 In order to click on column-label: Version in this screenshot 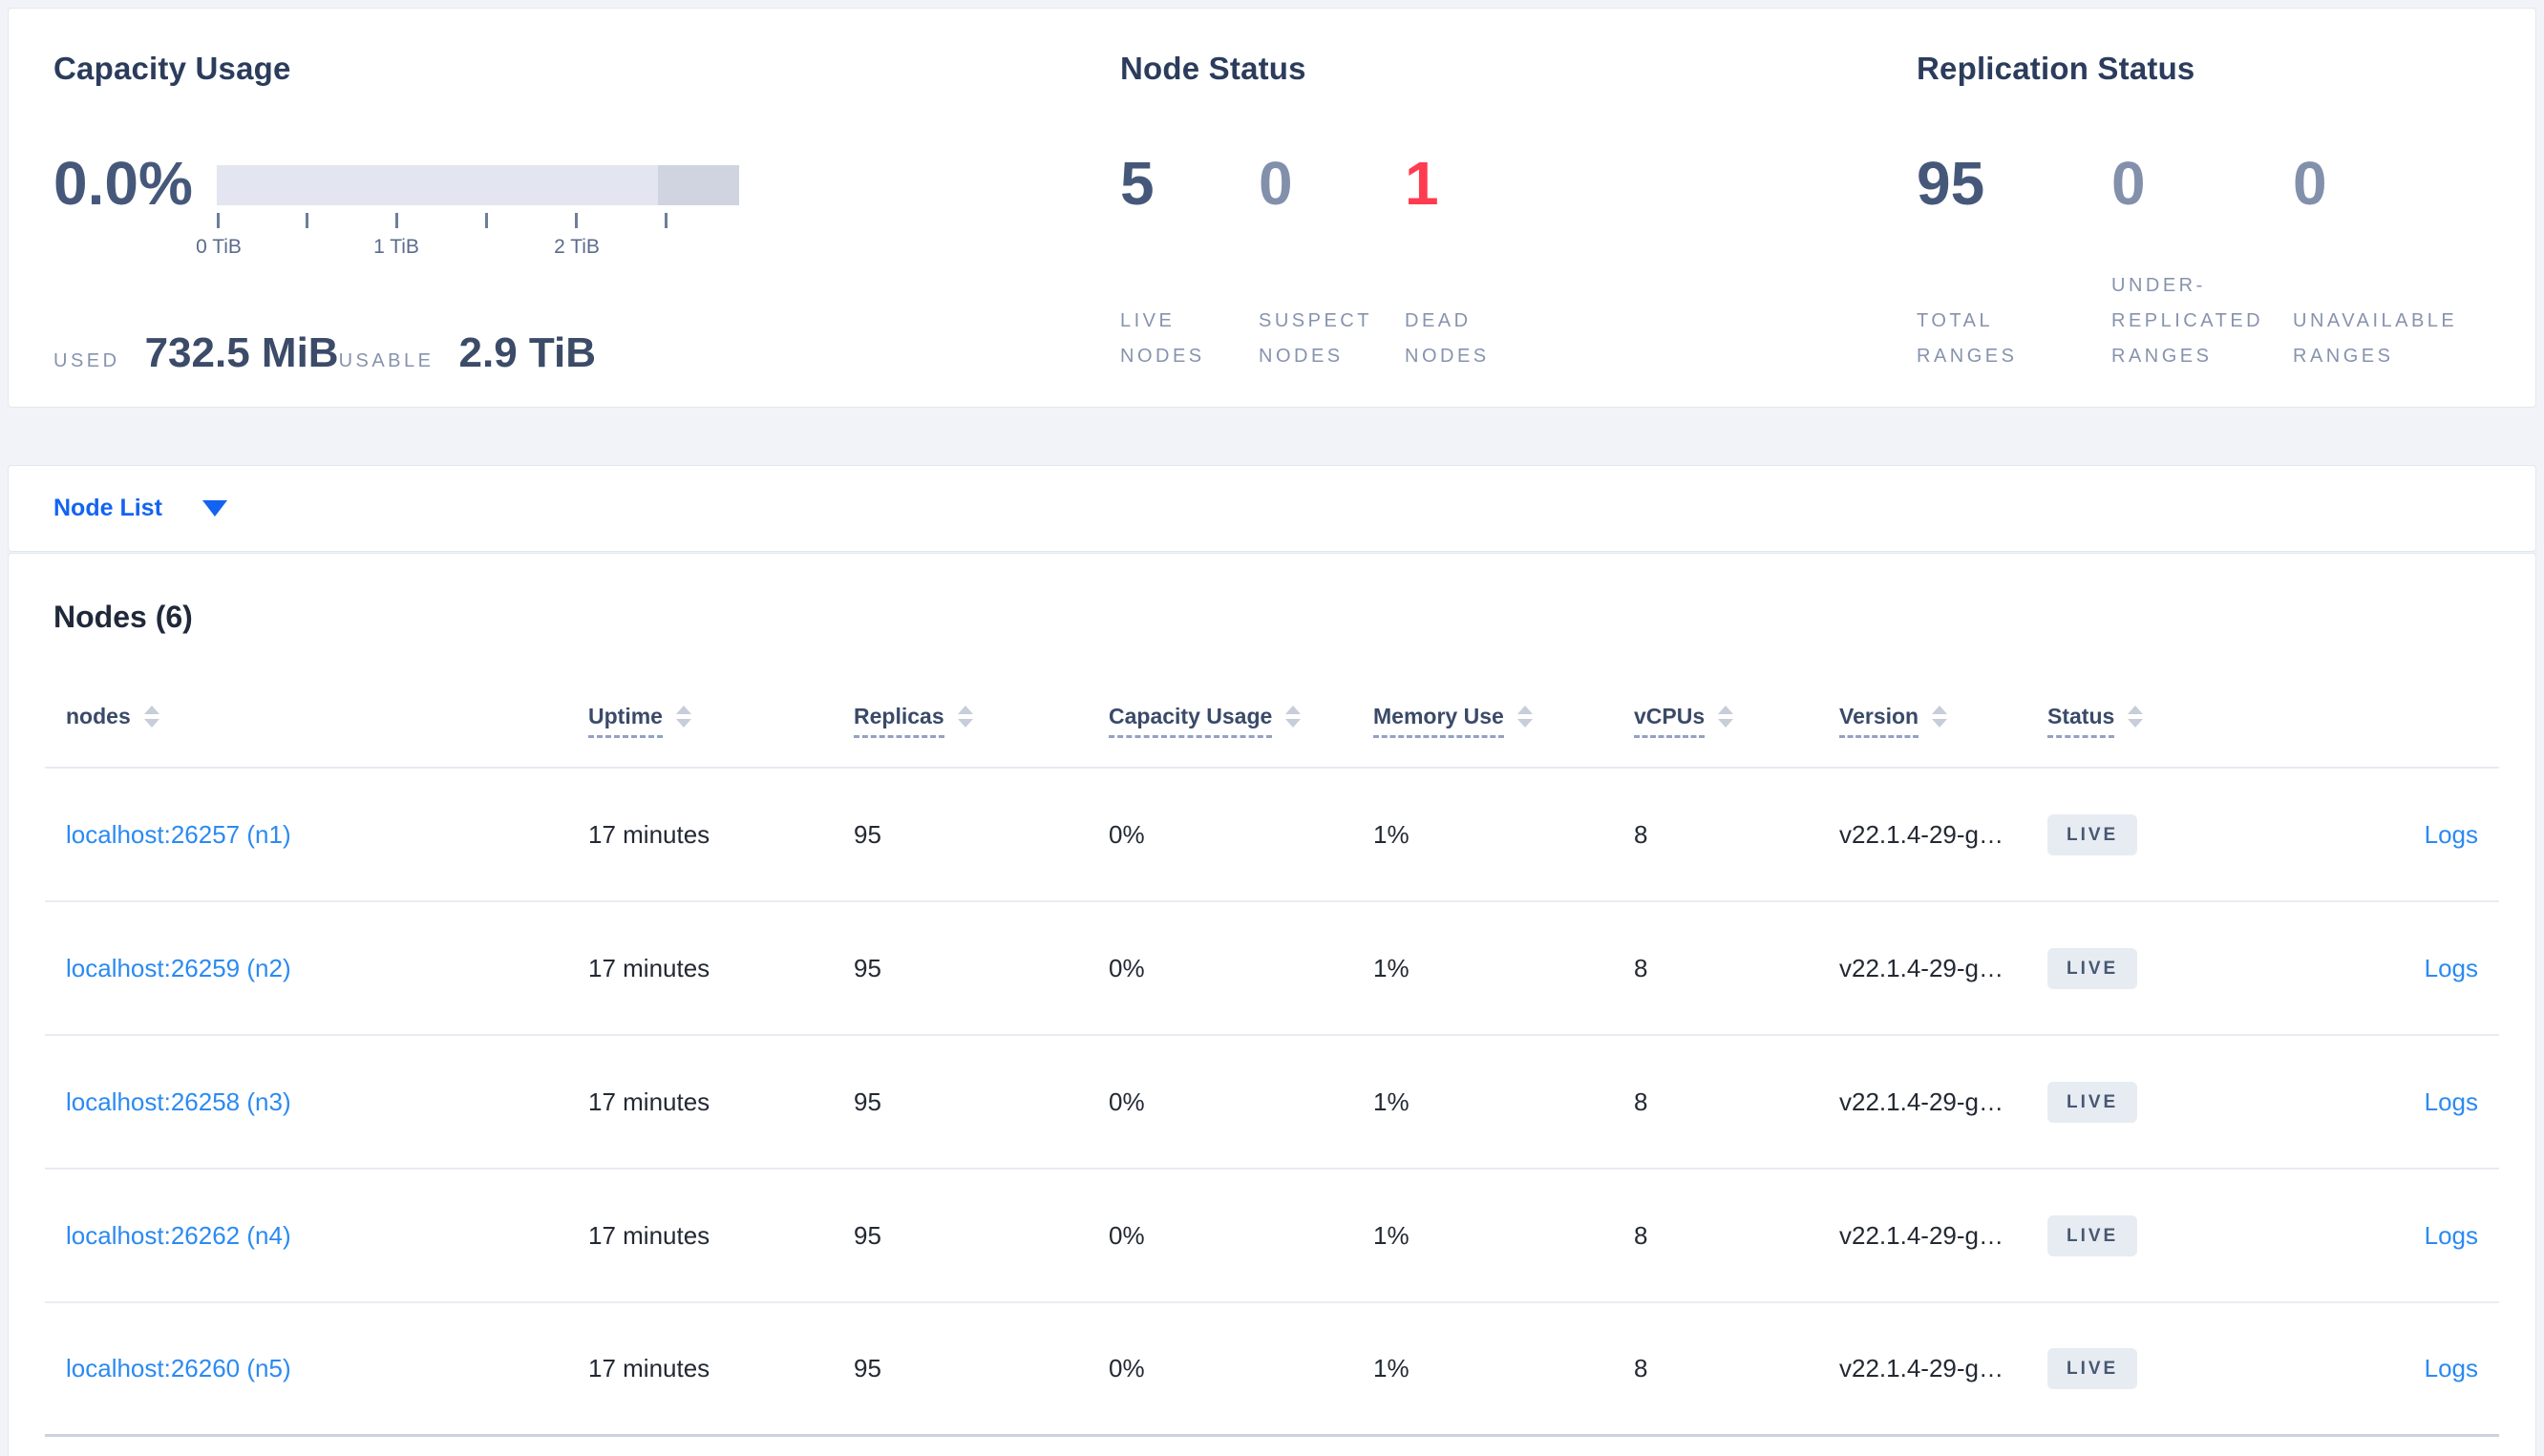, I will do `click(1879, 721)`.